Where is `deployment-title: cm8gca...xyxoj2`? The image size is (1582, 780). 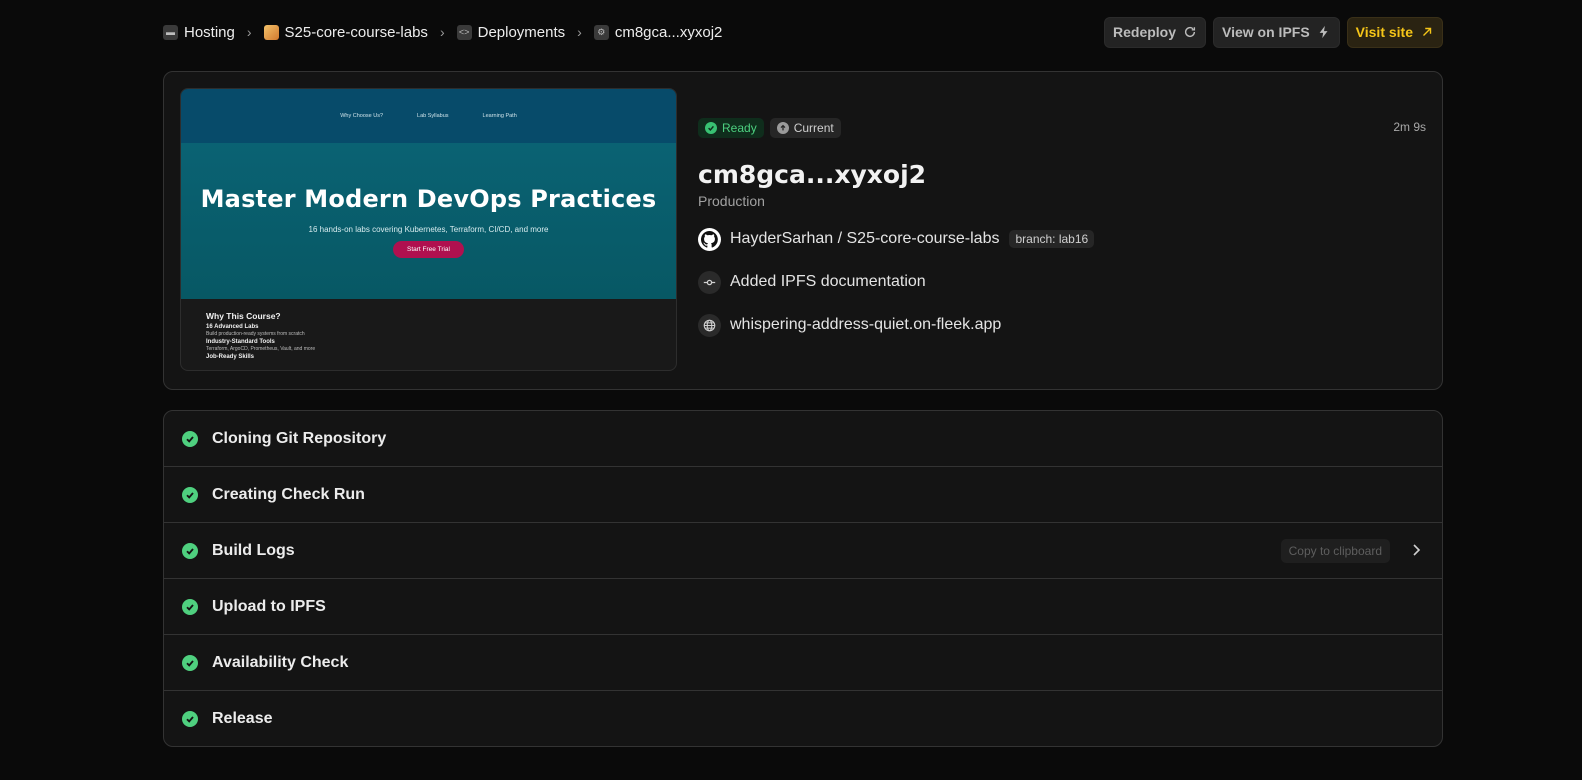
deployment-title: cm8gca...xyxoj2 is located at coordinates (812, 174).